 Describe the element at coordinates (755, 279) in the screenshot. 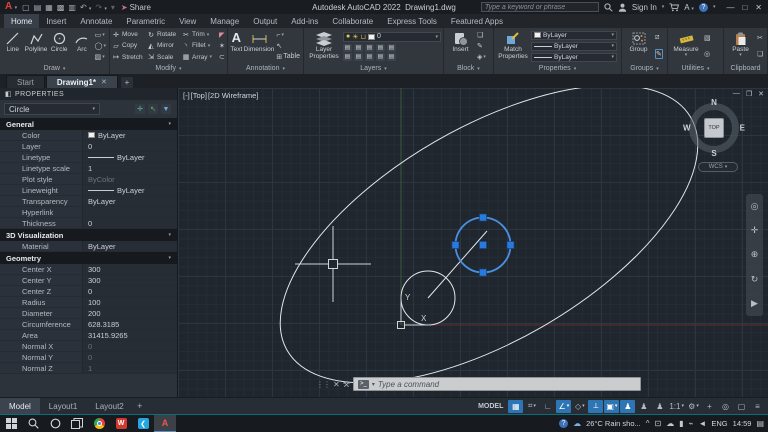

I see `orbit-icon: ↻` at that location.